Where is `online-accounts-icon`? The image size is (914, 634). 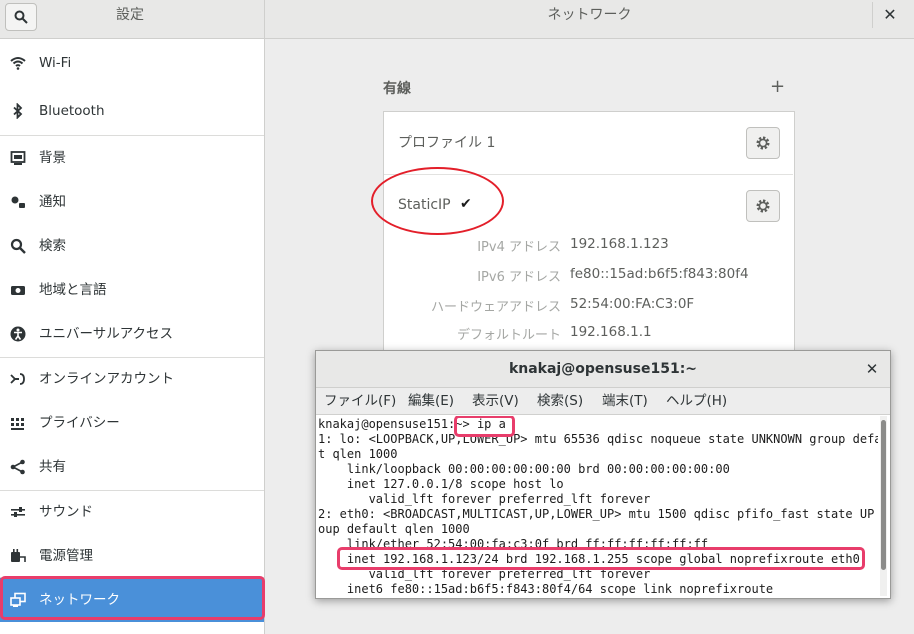 online-accounts-icon is located at coordinates (17, 379).